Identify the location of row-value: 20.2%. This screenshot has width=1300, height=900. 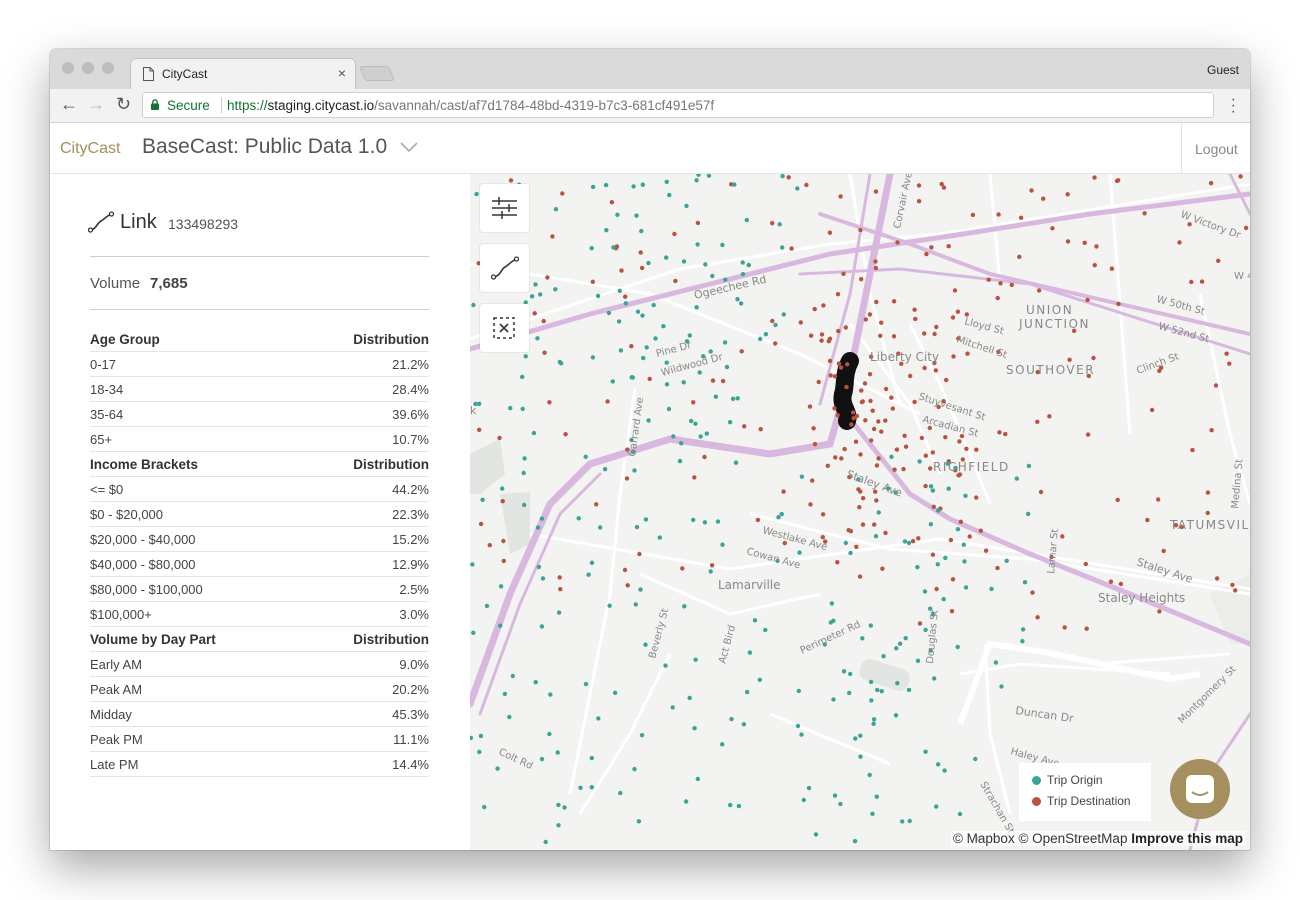
(410, 689).